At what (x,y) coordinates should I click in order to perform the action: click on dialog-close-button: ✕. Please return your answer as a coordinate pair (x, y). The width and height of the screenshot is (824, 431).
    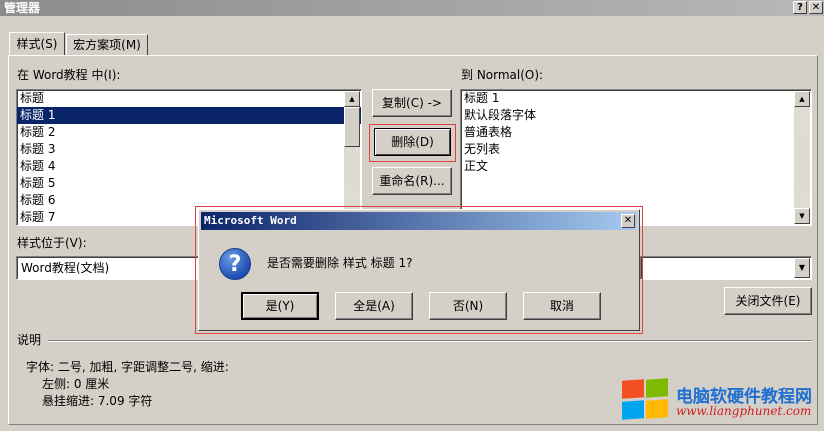
    Looking at the image, I should click on (628, 221).